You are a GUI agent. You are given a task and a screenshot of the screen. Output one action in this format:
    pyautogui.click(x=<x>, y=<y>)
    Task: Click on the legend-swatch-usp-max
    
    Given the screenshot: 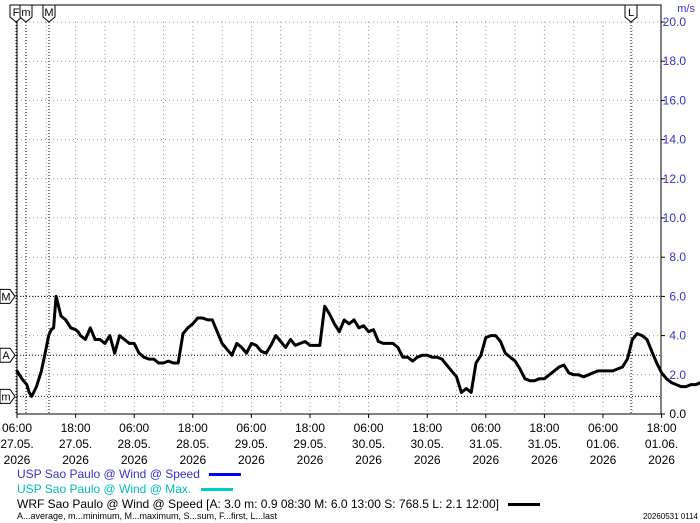 What is the action you would take?
    pyautogui.click(x=216, y=490)
    